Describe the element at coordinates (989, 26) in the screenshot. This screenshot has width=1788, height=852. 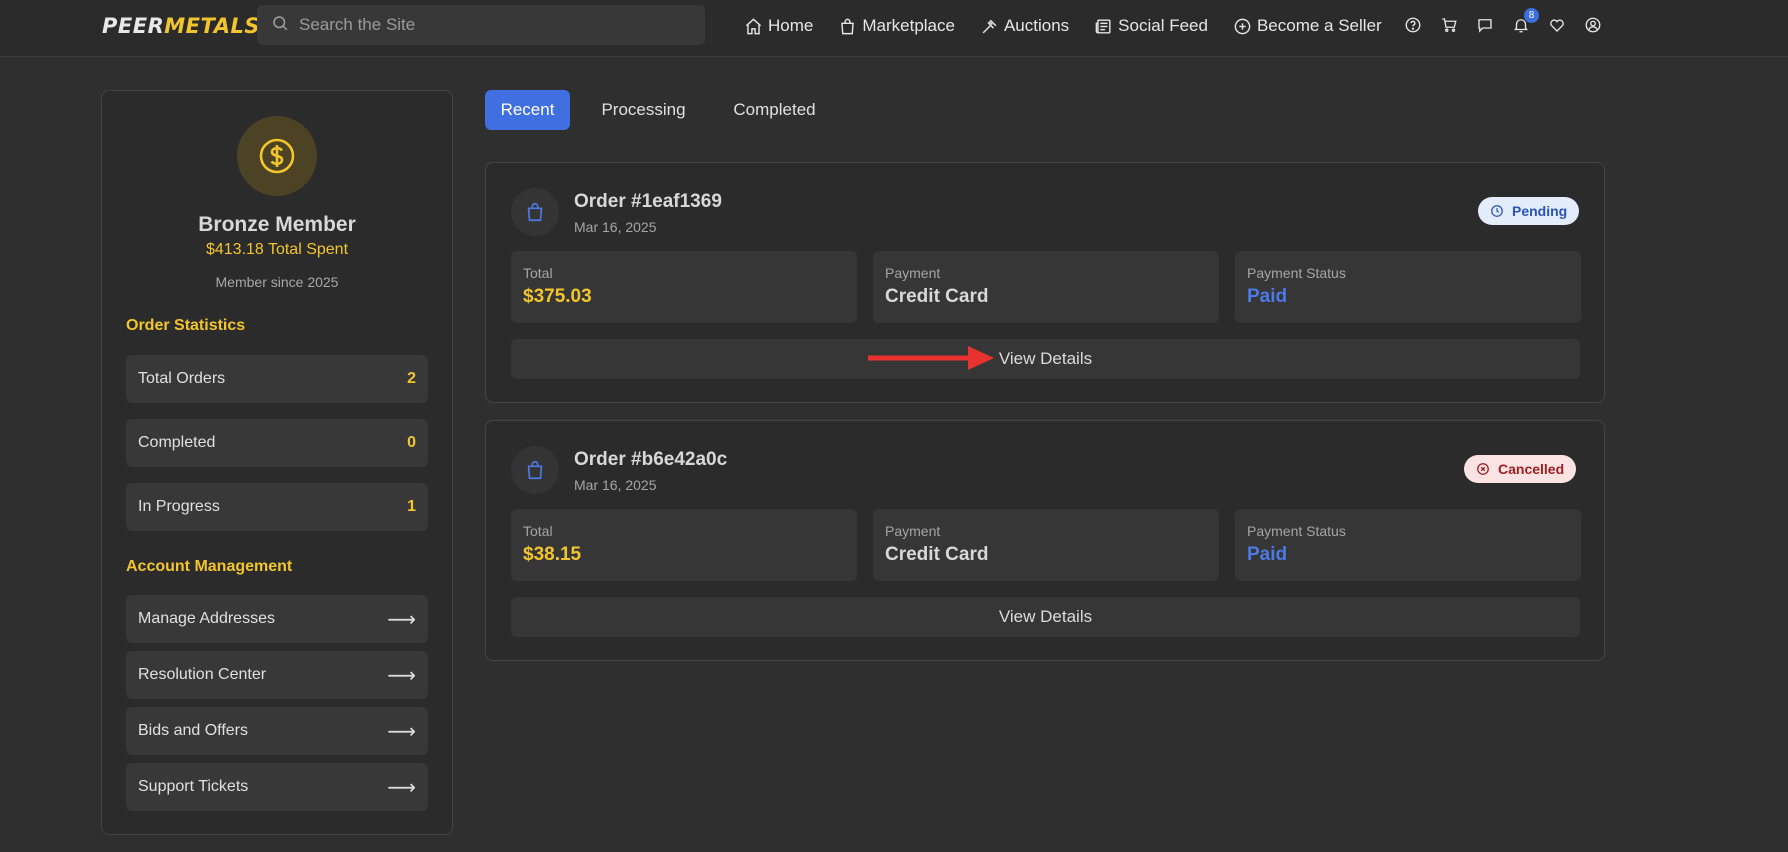
I see `gavel-icon` at that location.